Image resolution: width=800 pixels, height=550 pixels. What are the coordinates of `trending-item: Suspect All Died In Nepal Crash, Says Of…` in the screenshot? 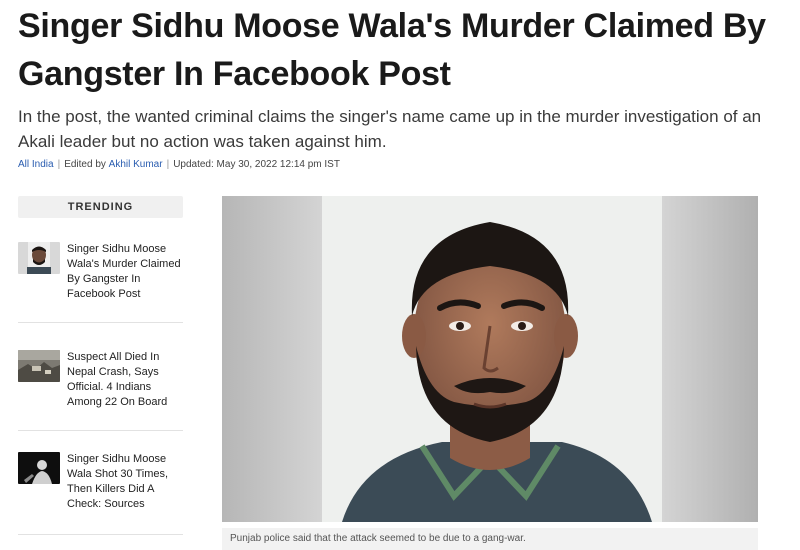 It's located at (100, 380).